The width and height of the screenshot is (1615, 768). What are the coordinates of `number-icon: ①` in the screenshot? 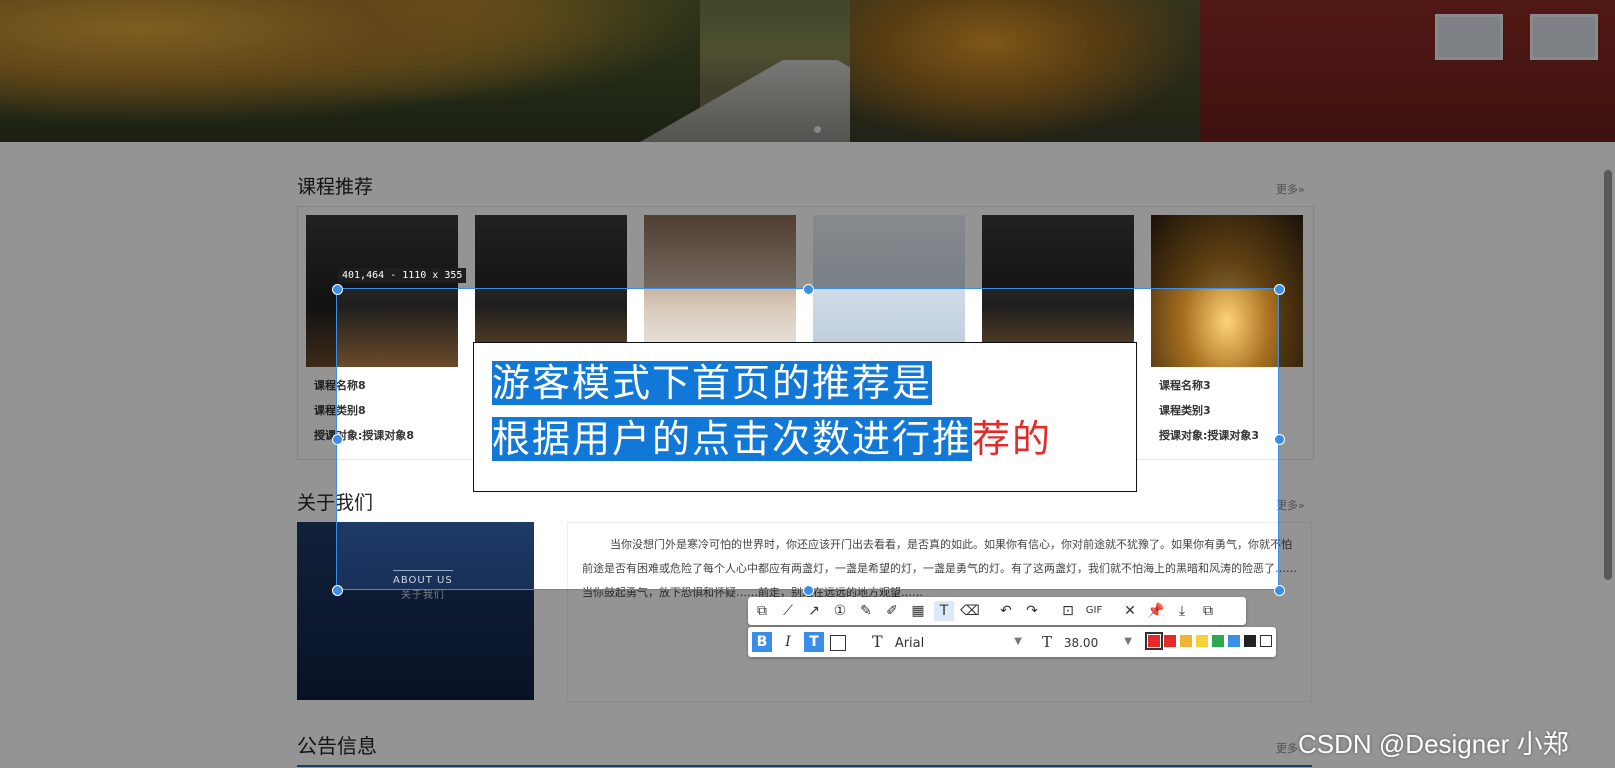 It's located at (840, 611).